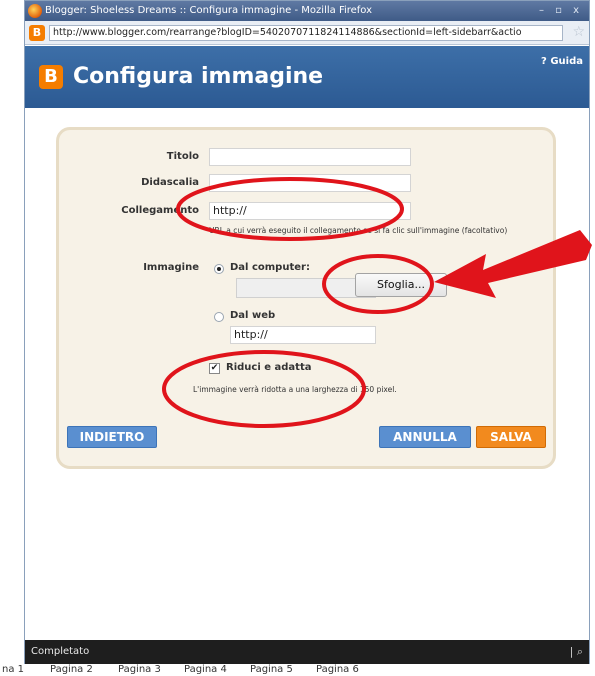 The image size is (595, 676). Describe the element at coordinates (576, 652) in the screenshot. I see `status-tools-icon: | ⌕` at that location.